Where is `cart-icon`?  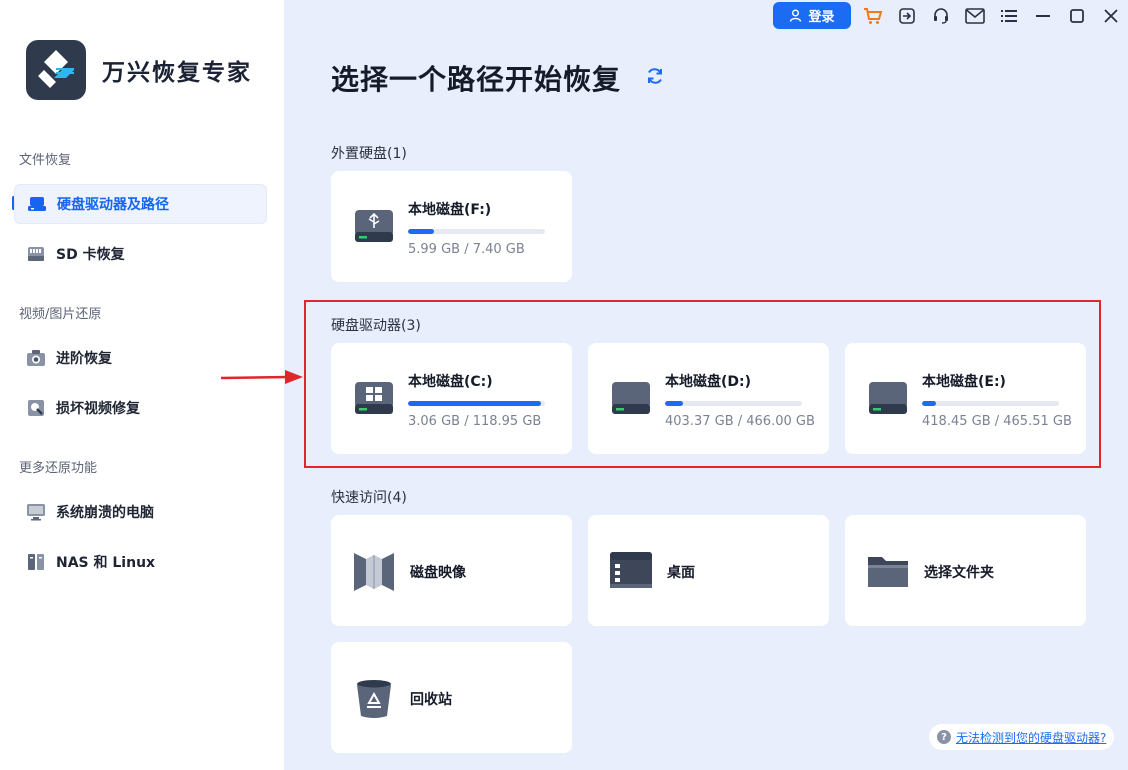 cart-icon is located at coordinates (873, 16).